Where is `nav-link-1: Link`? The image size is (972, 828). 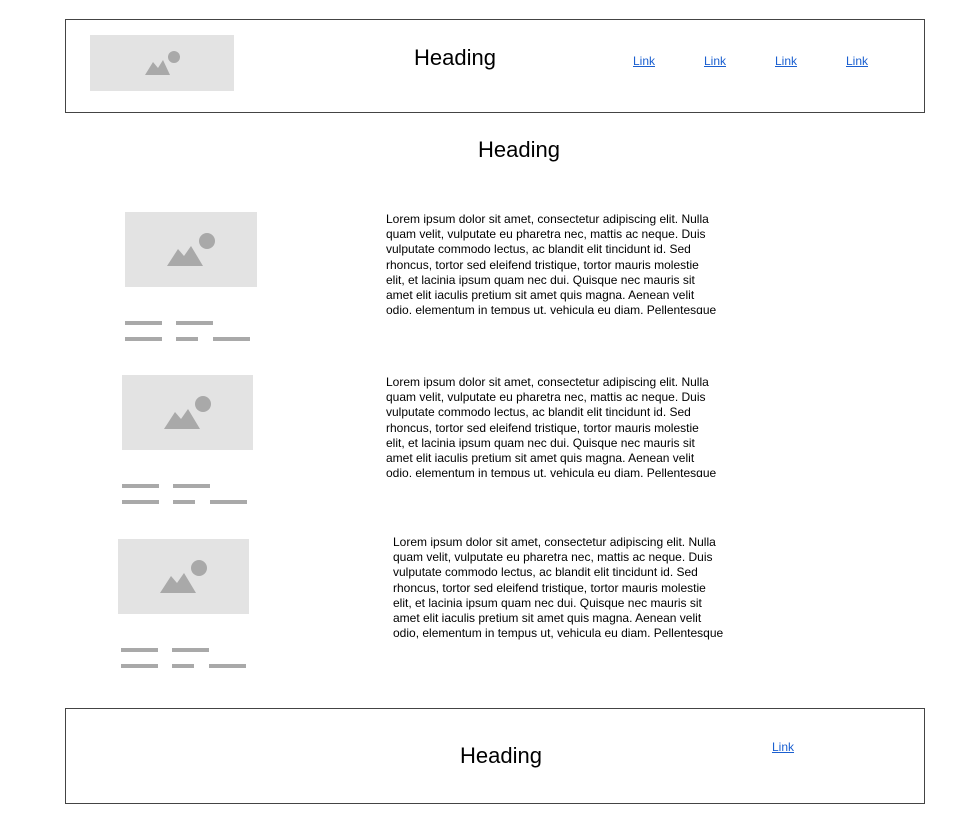
nav-link-1: Link is located at coordinates (644, 61).